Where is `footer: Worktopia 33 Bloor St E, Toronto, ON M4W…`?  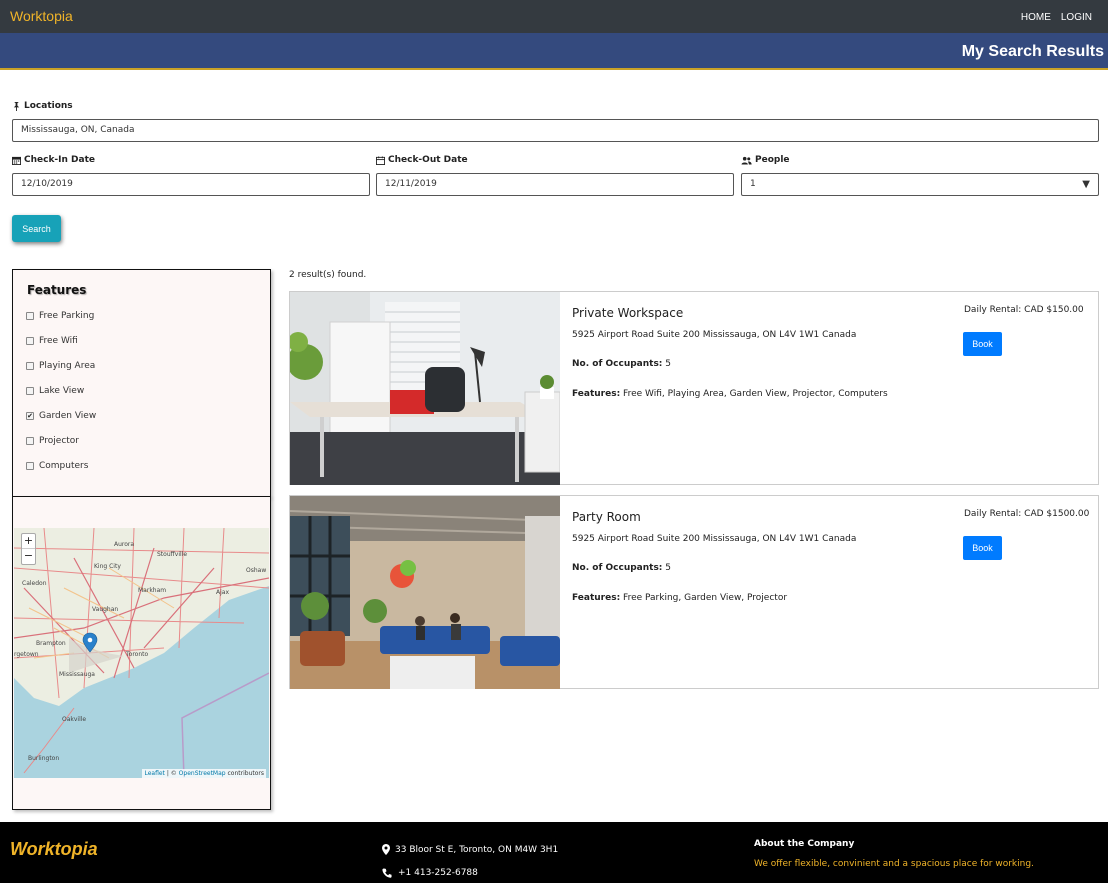 footer: Worktopia 33 Bloor St E, Toronto, ON M4W… is located at coordinates (554, 852).